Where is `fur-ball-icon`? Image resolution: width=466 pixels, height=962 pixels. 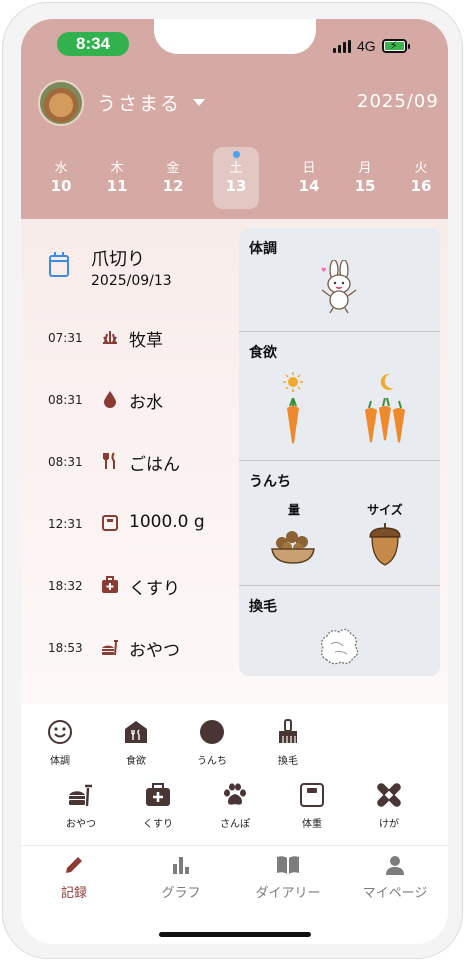
fur-ball-icon is located at coordinates (340, 646).